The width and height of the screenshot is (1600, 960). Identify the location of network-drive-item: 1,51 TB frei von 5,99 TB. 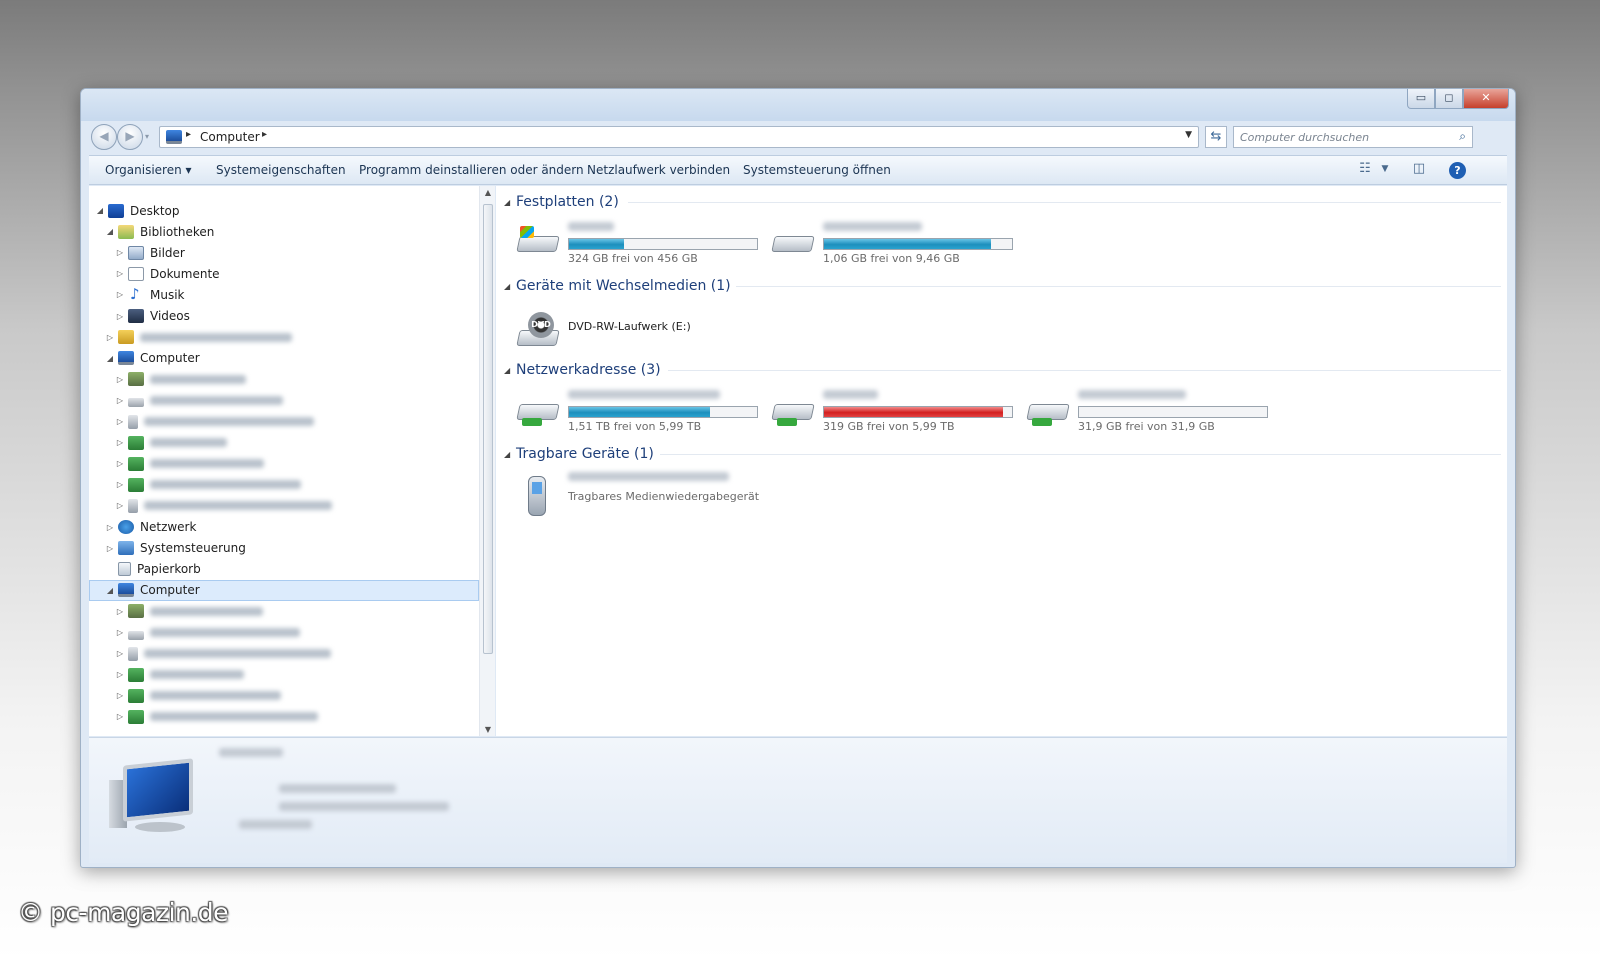
(641, 412).